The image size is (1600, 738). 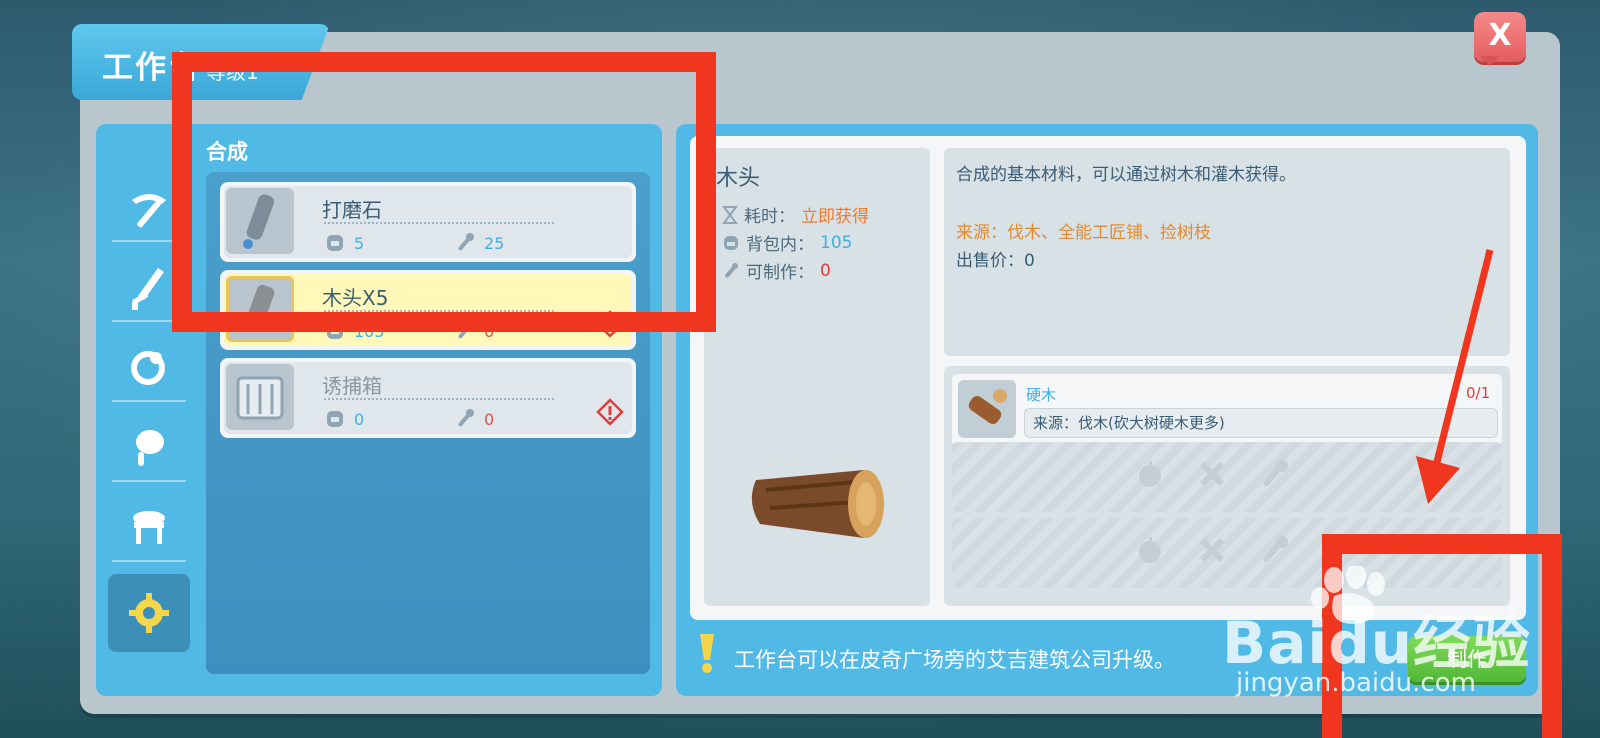 I want to click on close-button: X, so click(x=1500, y=37).